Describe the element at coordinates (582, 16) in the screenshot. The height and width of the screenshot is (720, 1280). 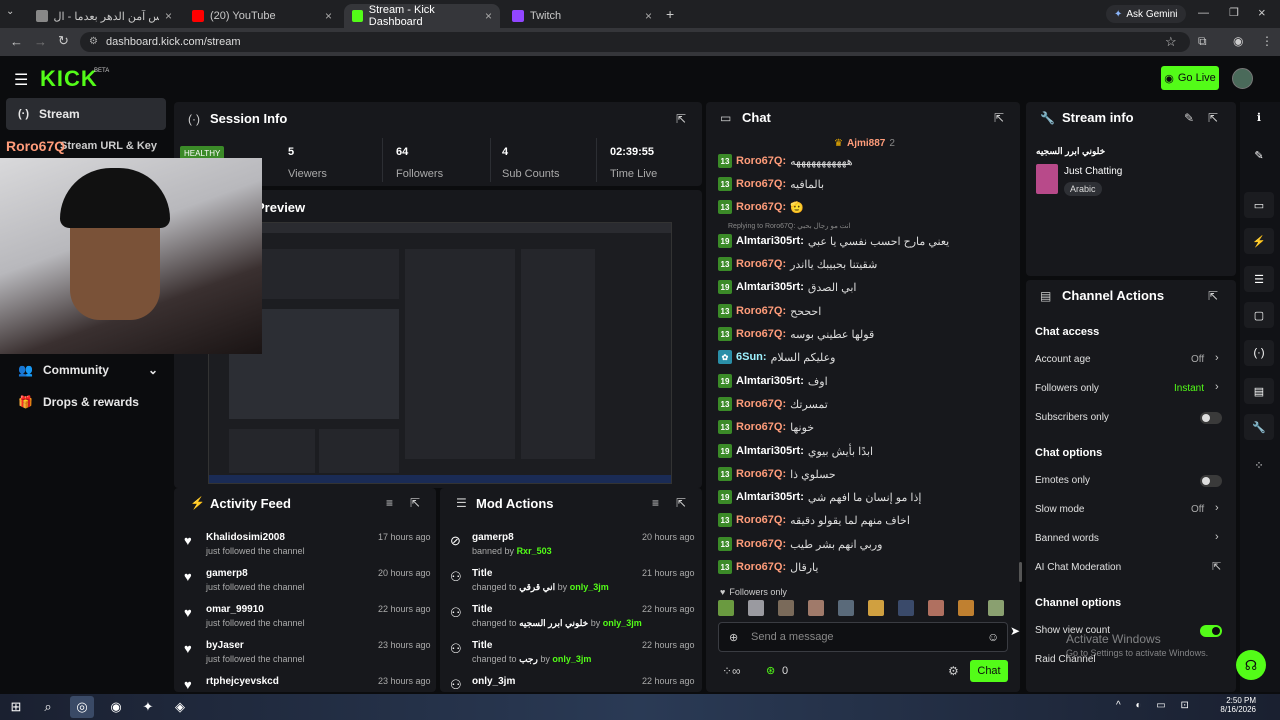
I see `browser-tab-twitch: Twitch ×` at that location.